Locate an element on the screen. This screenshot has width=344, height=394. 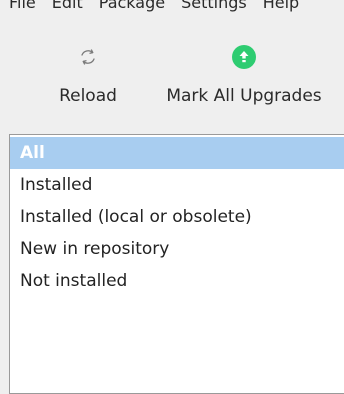
filter-item-all: All is located at coordinates (177, 153).